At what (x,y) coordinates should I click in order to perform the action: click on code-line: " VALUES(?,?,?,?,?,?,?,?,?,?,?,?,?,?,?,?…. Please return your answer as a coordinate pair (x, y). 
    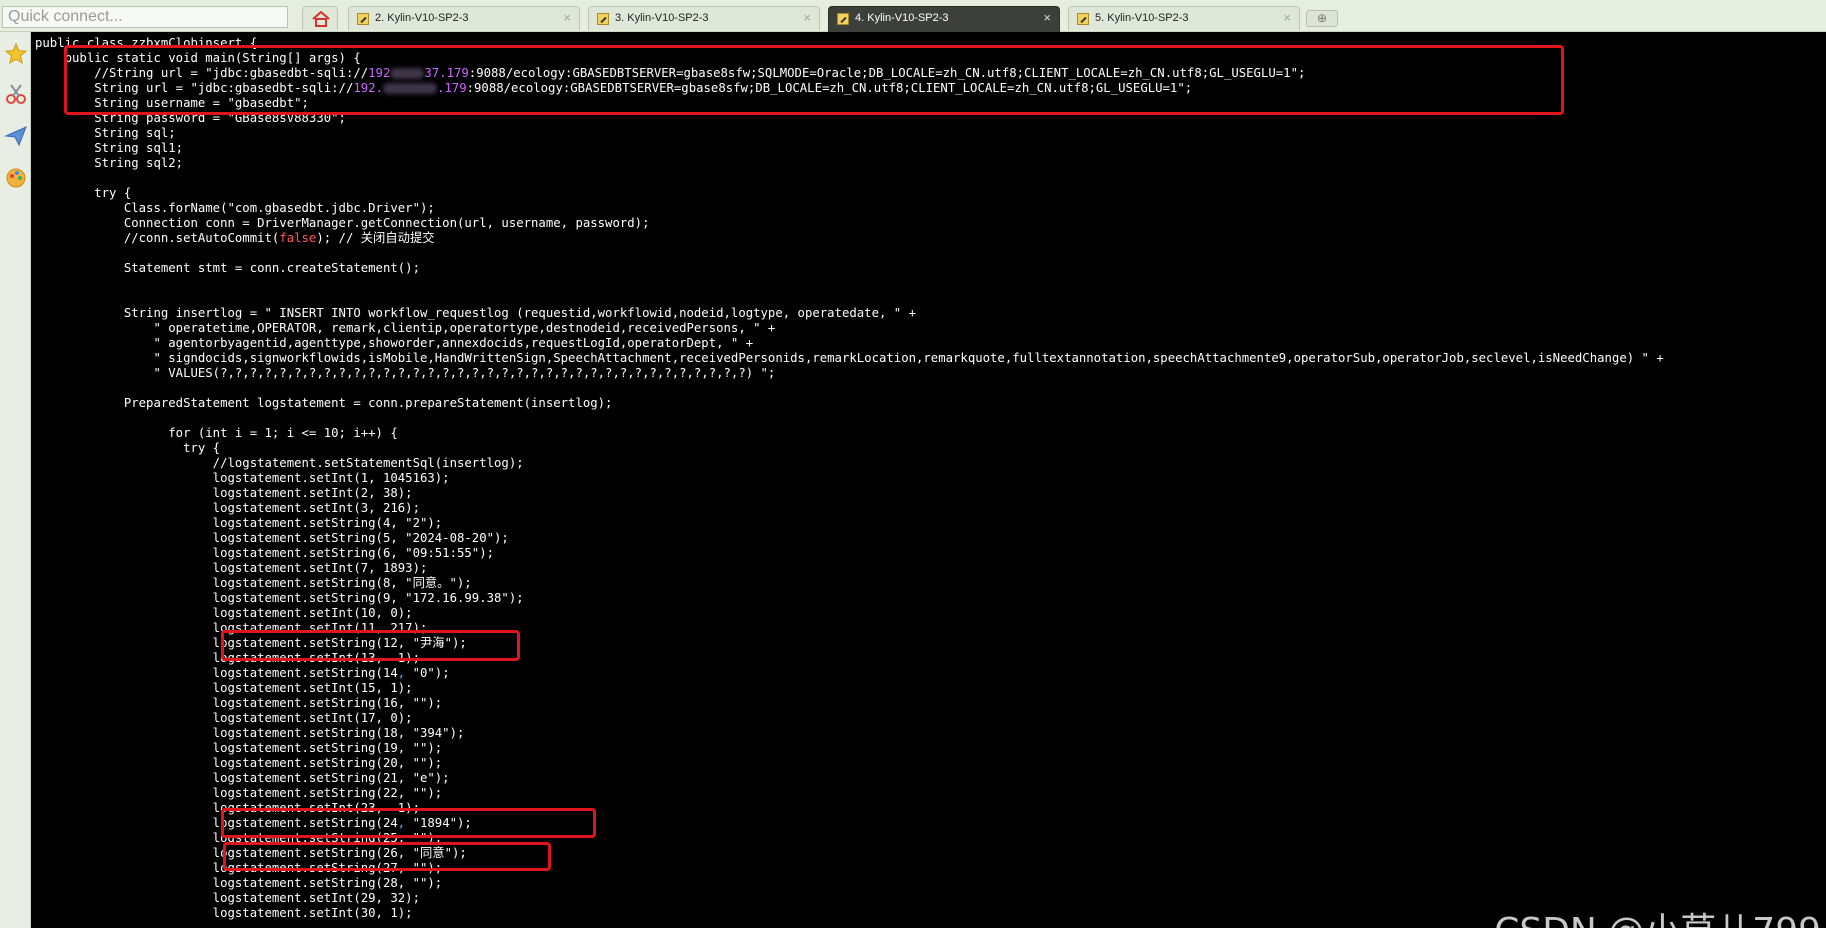
    Looking at the image, I should click on (405, 373).